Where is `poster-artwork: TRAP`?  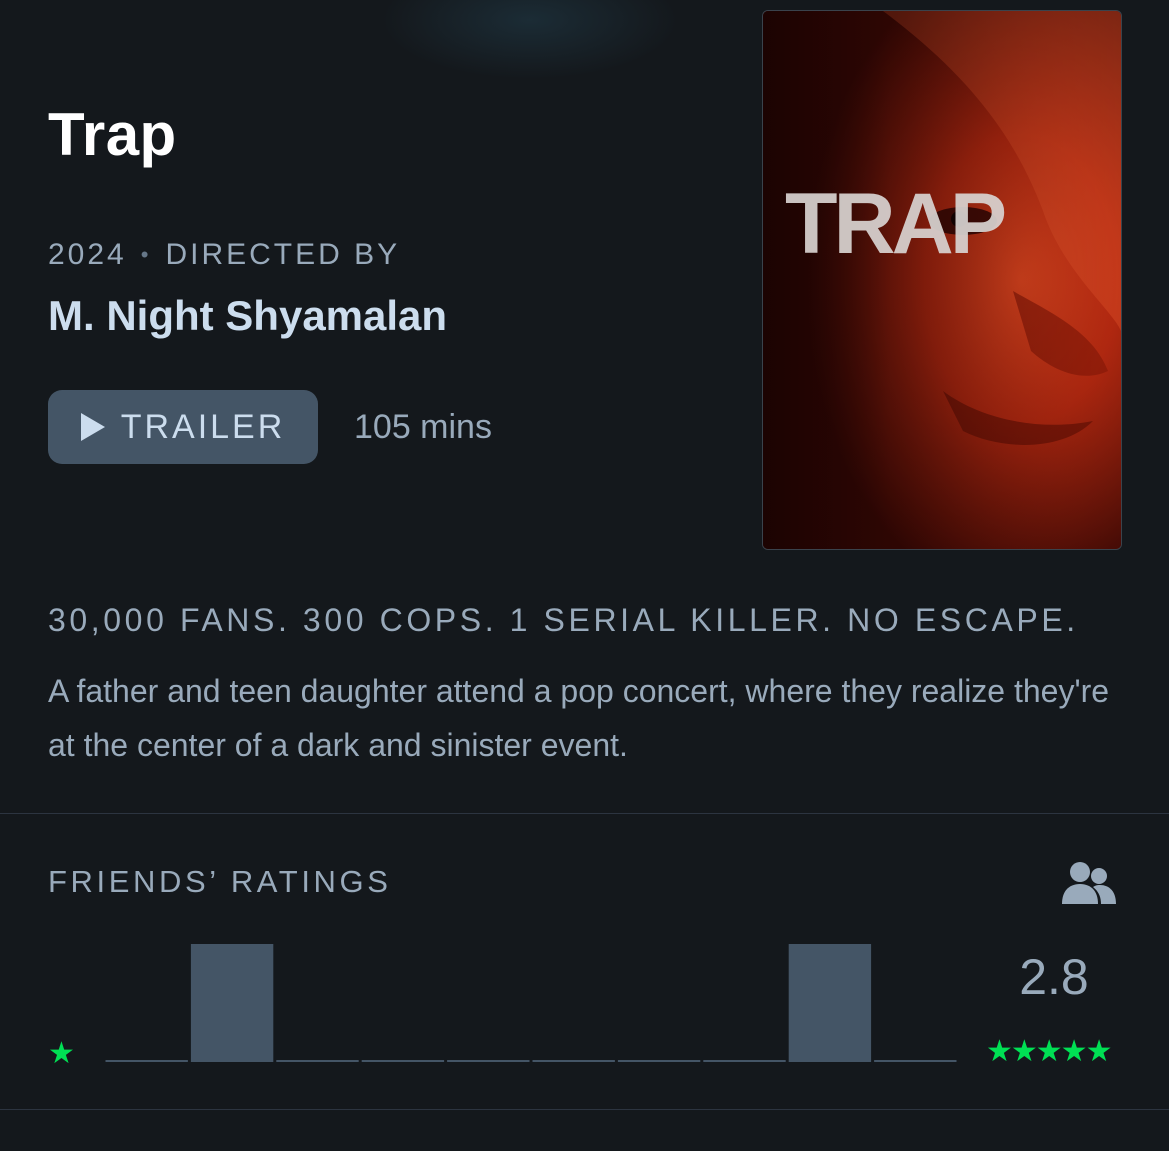 poster-artwork: TRAP is located at coordinates (942, 280).